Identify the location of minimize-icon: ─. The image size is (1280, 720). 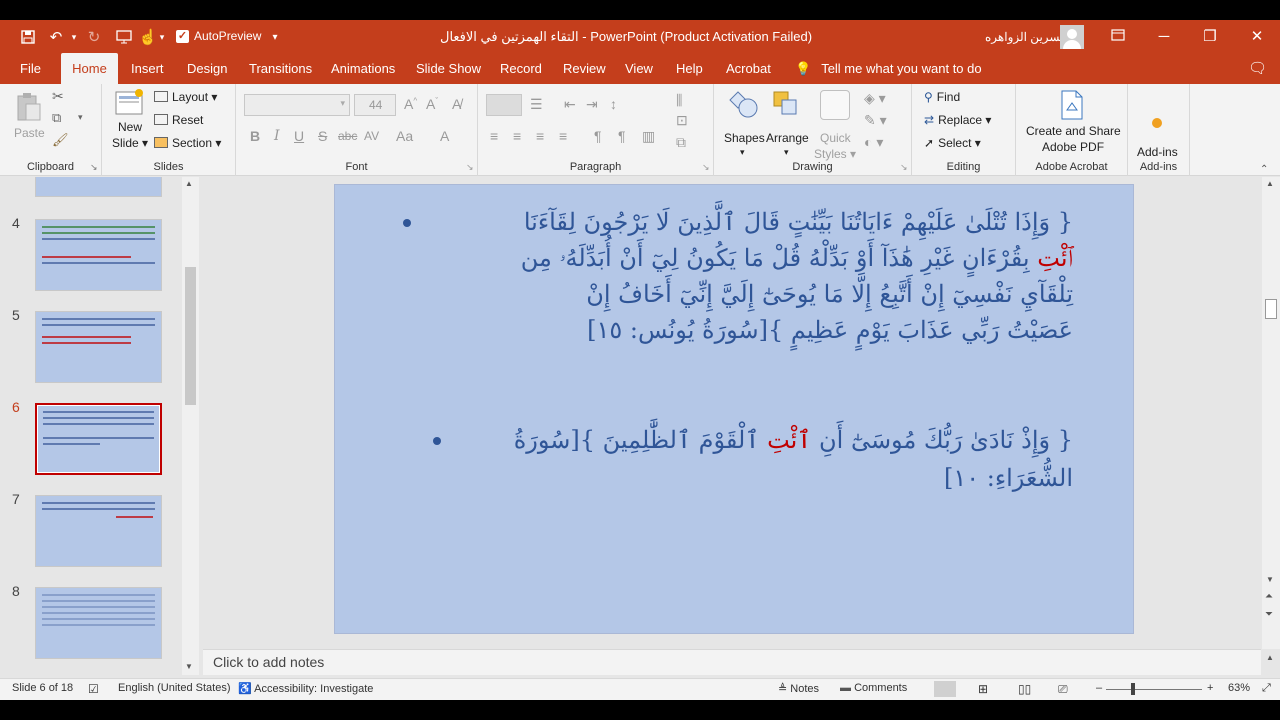
(1164, 37).